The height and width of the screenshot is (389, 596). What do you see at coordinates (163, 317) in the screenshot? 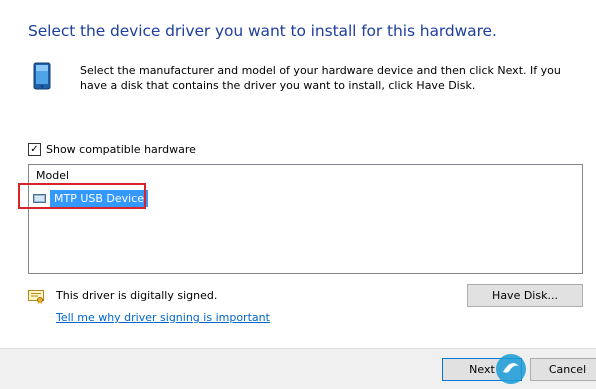
I see `driver-signing-link: Tell me why driver signing is important` at bounding box center [163, 317].